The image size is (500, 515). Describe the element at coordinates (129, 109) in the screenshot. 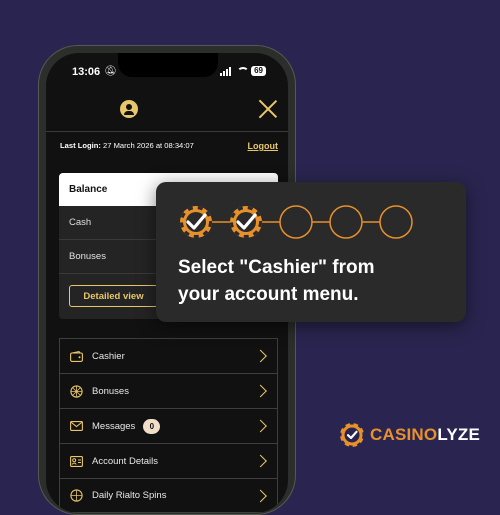

I see `avatar-icon` at that location.